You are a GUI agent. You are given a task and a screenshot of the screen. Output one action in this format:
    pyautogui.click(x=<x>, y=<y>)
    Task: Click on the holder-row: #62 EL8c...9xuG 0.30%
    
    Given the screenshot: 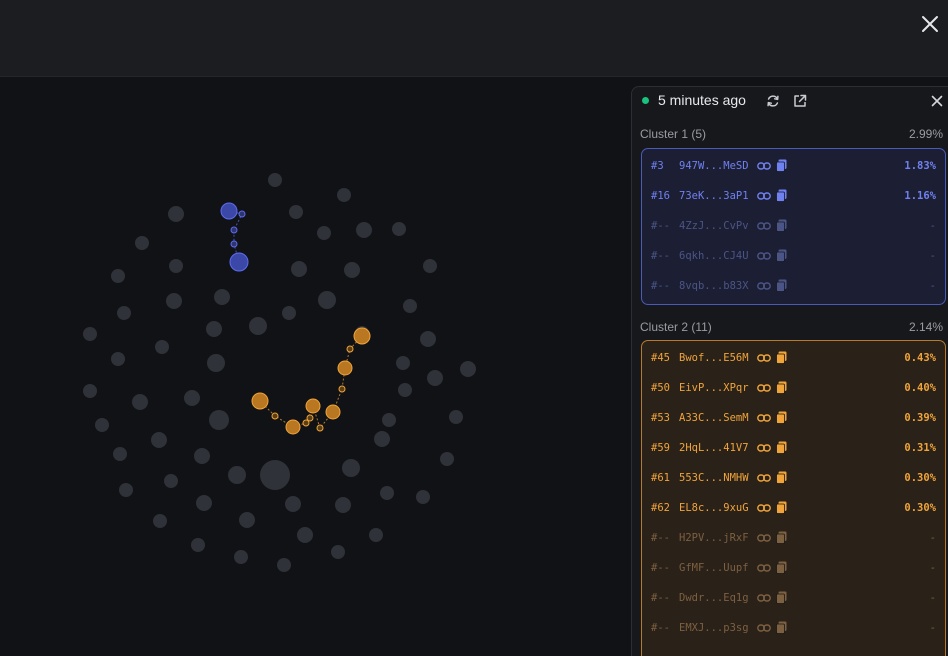 What is the action you would take?
    pyautogui.click(x=793, y=507)
    